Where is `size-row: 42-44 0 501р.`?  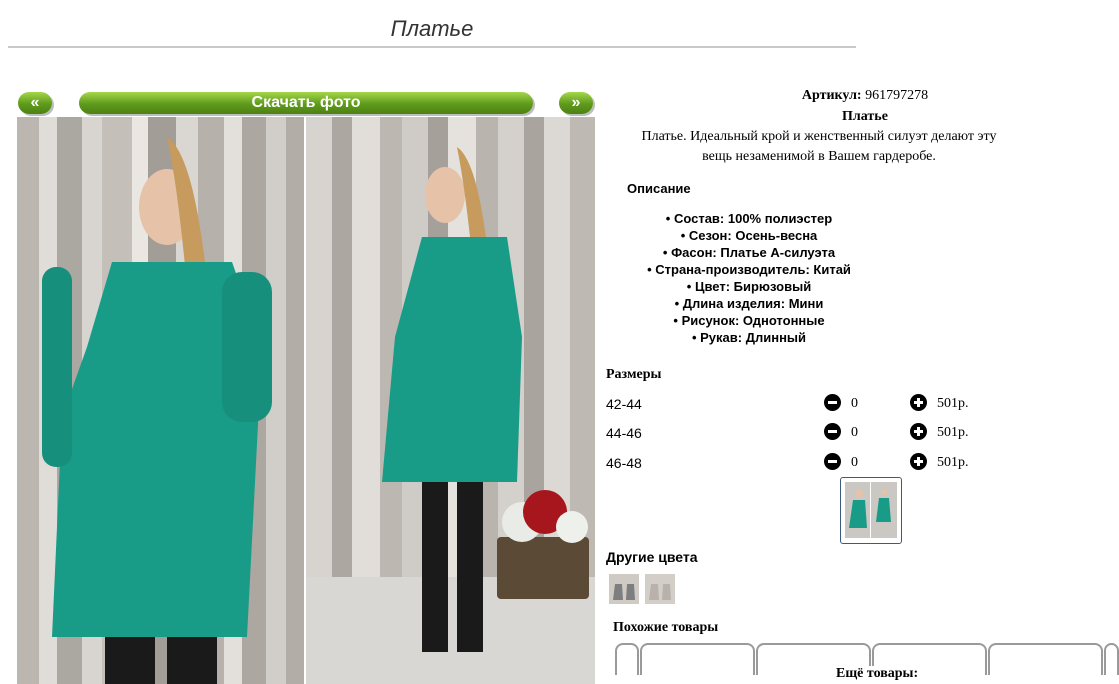 size-row: 42-44 0 501р. is located at coordinates (826, 404).